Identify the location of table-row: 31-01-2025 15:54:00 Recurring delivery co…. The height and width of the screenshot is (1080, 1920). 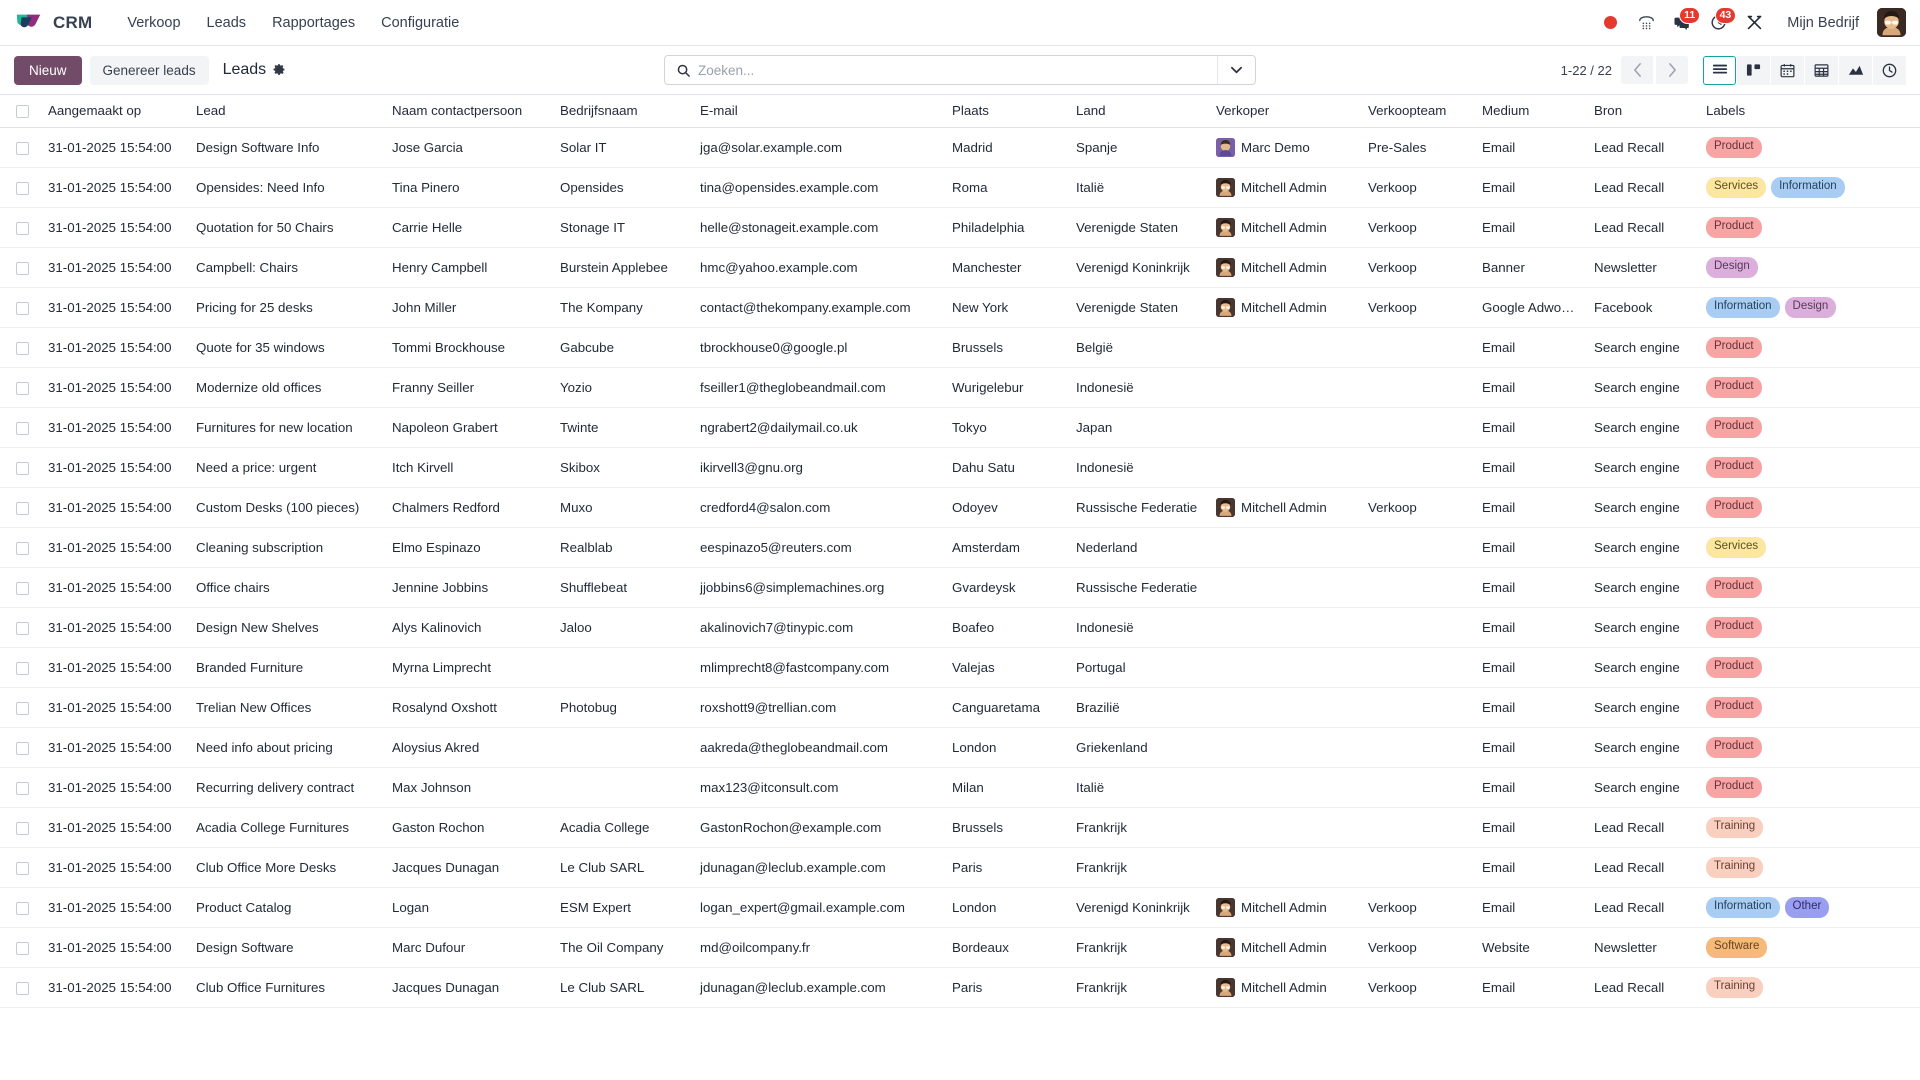
(960, 787).